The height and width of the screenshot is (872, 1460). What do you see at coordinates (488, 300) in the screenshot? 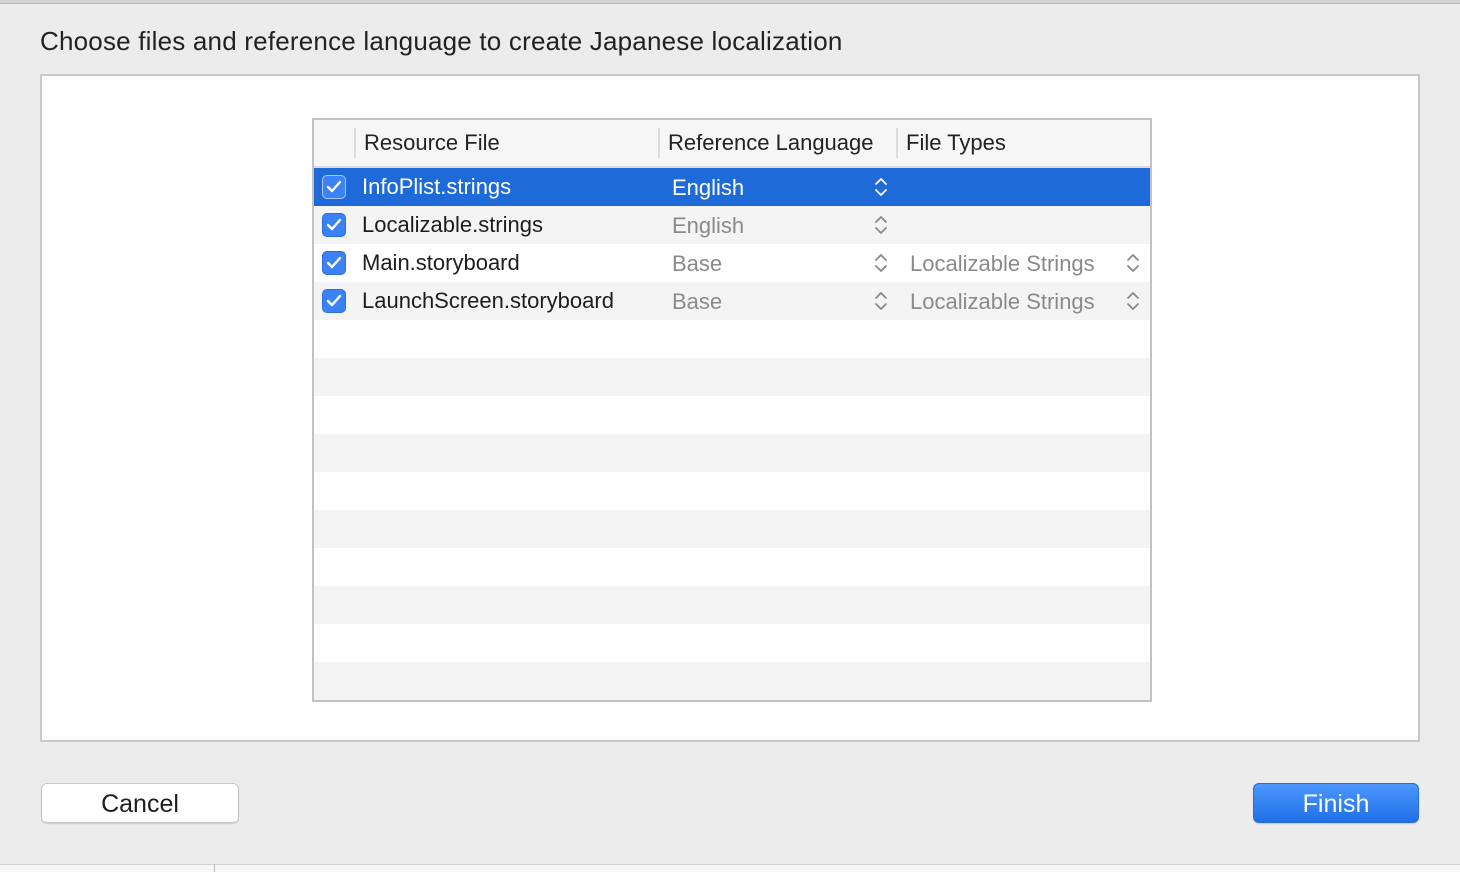
I see `resource-file-name: LaunchScreen.storyboard` at bounding box center [488, 300].